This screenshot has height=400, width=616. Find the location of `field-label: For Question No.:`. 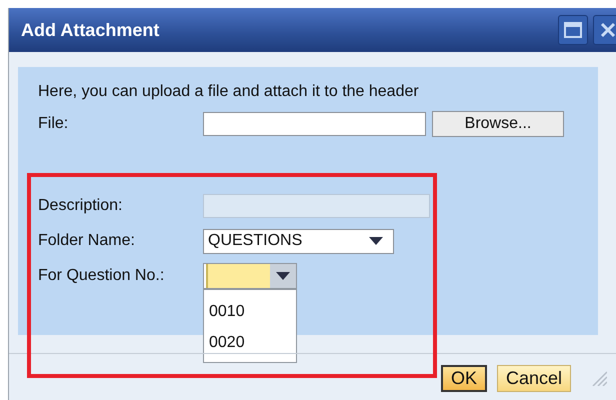

field-label: For Question No.: is located at coordinates (102, 276).